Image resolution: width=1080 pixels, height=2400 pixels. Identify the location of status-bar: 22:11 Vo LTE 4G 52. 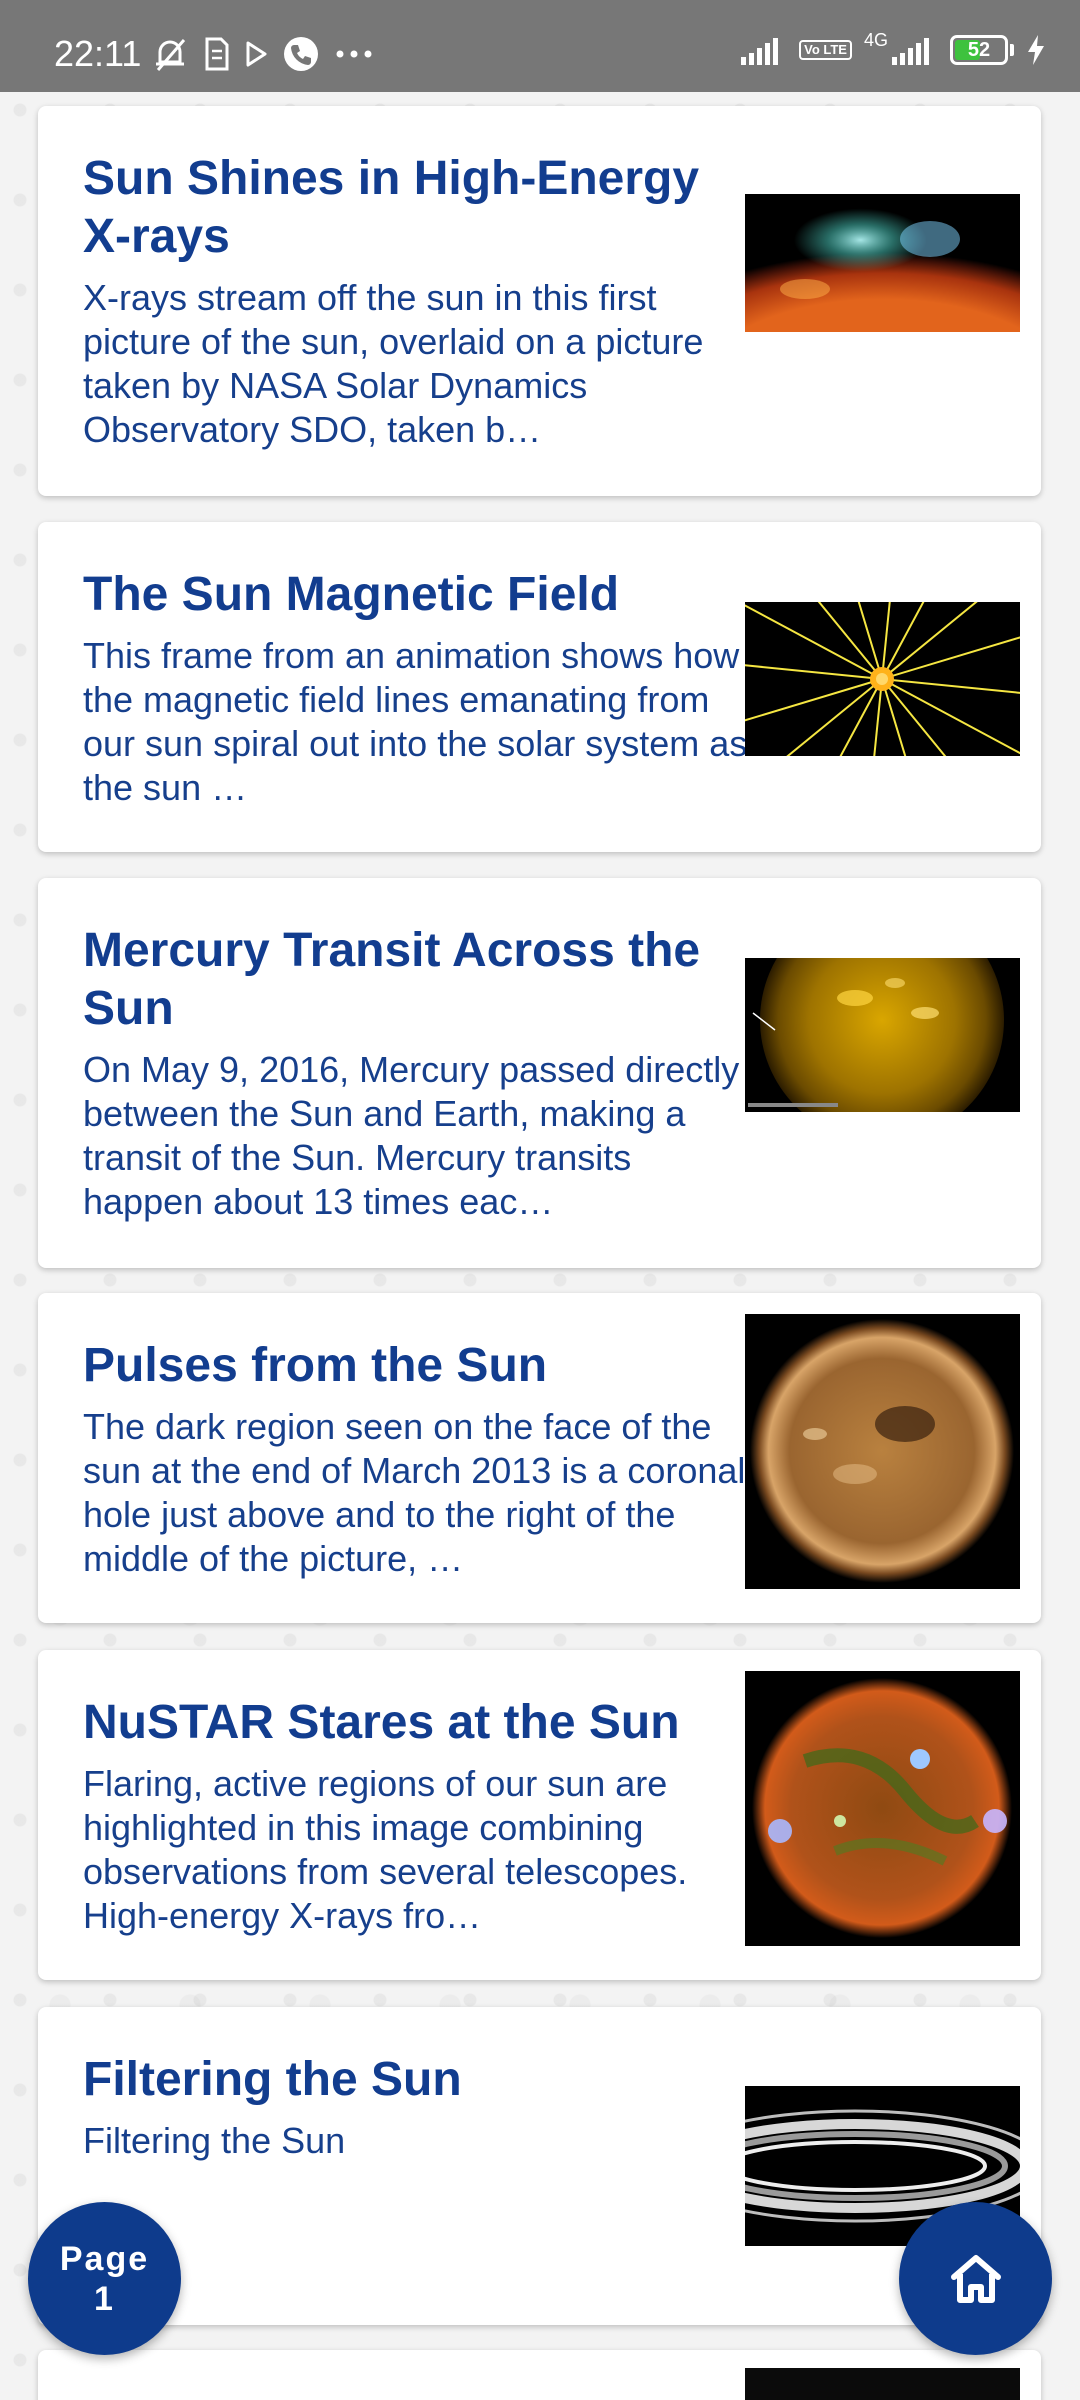
(540, 46).